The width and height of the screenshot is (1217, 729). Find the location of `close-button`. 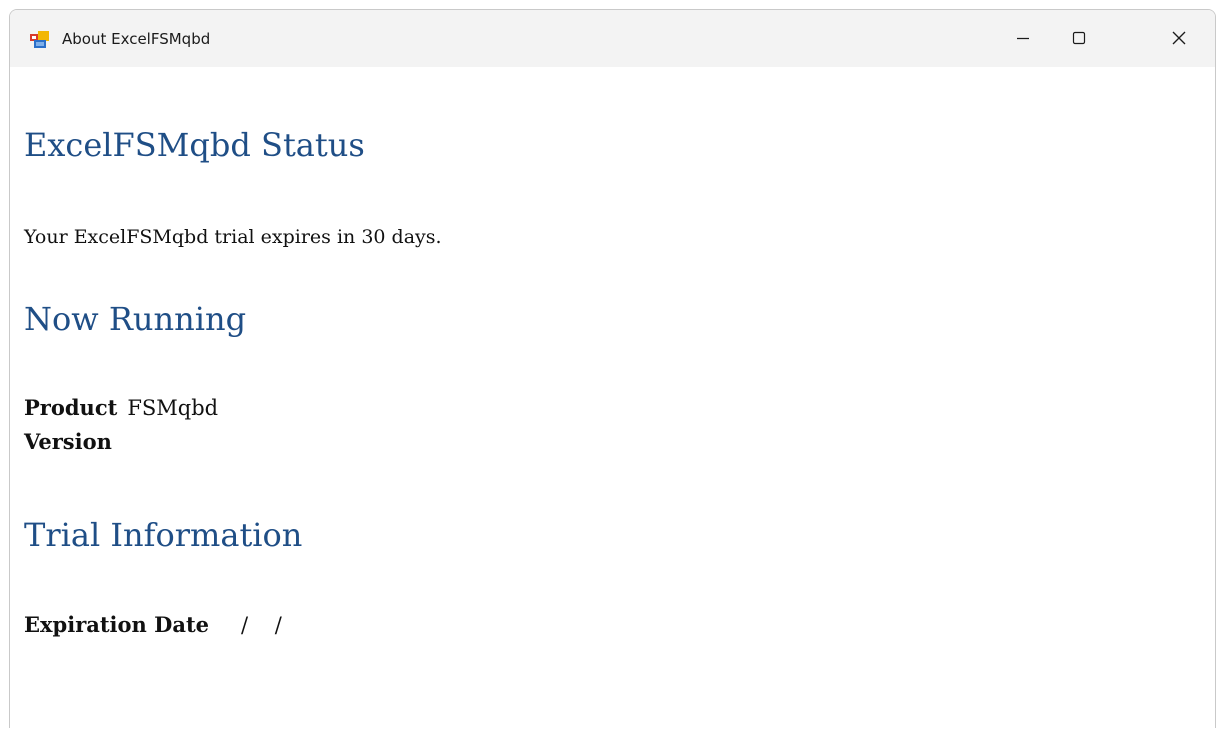

close-button is located at coordinates (1179, 38).